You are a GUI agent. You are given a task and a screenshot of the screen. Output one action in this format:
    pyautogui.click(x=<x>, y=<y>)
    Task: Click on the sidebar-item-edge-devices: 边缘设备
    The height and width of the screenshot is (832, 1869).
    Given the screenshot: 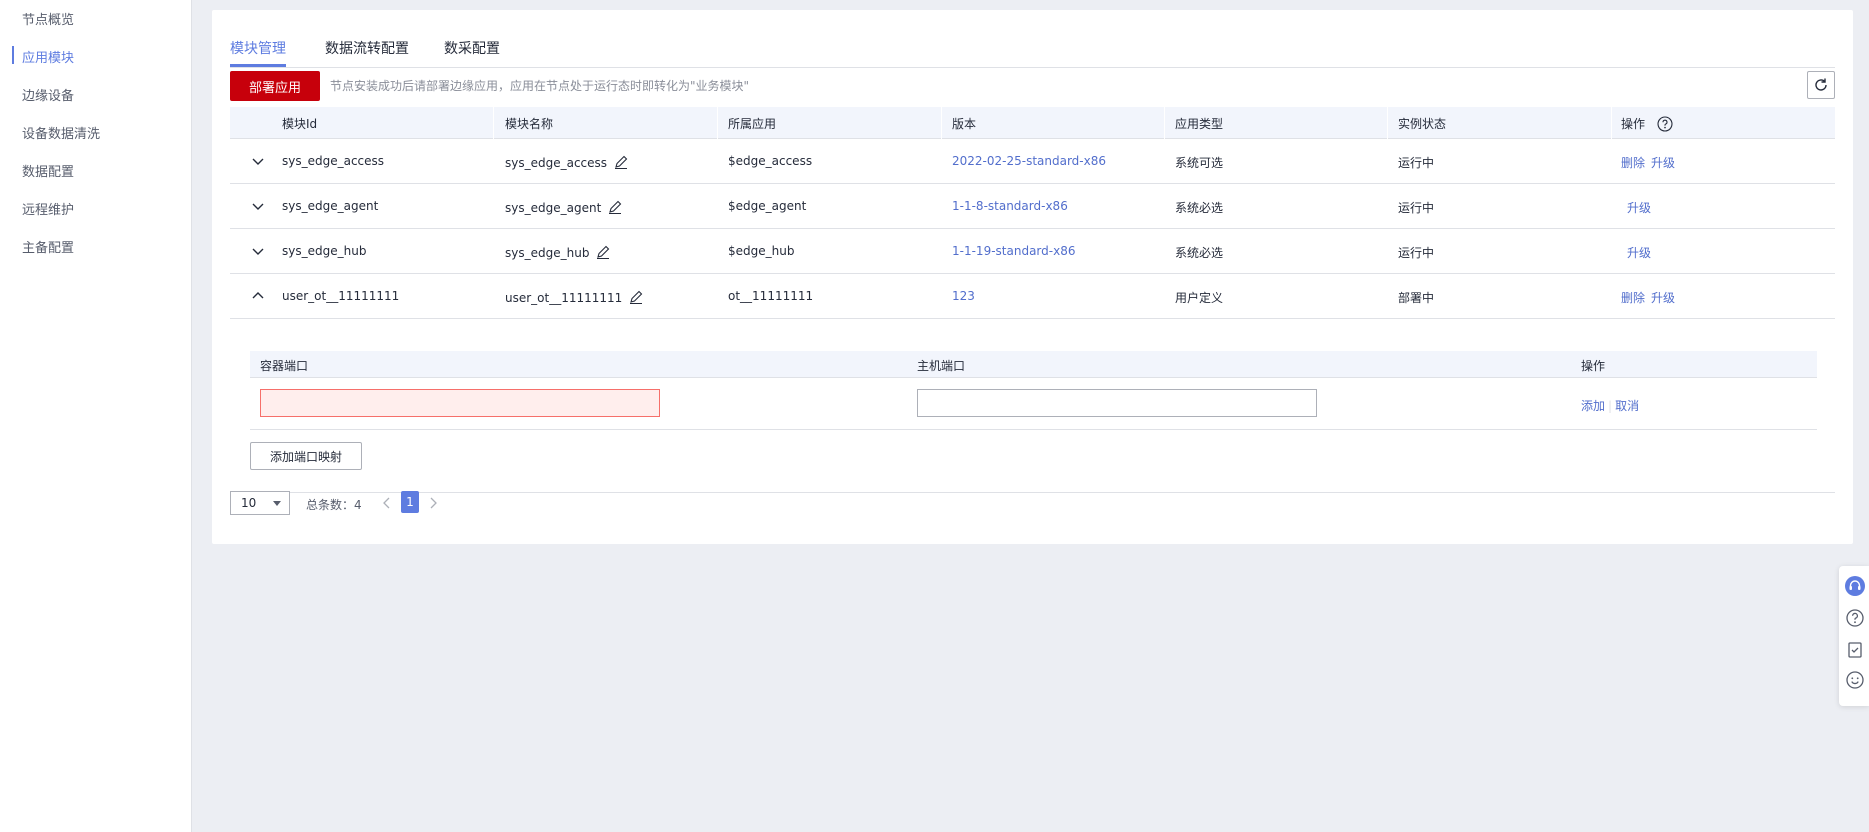 What is the action you would take?
    pyautogui.click(x=48, y=94)
    